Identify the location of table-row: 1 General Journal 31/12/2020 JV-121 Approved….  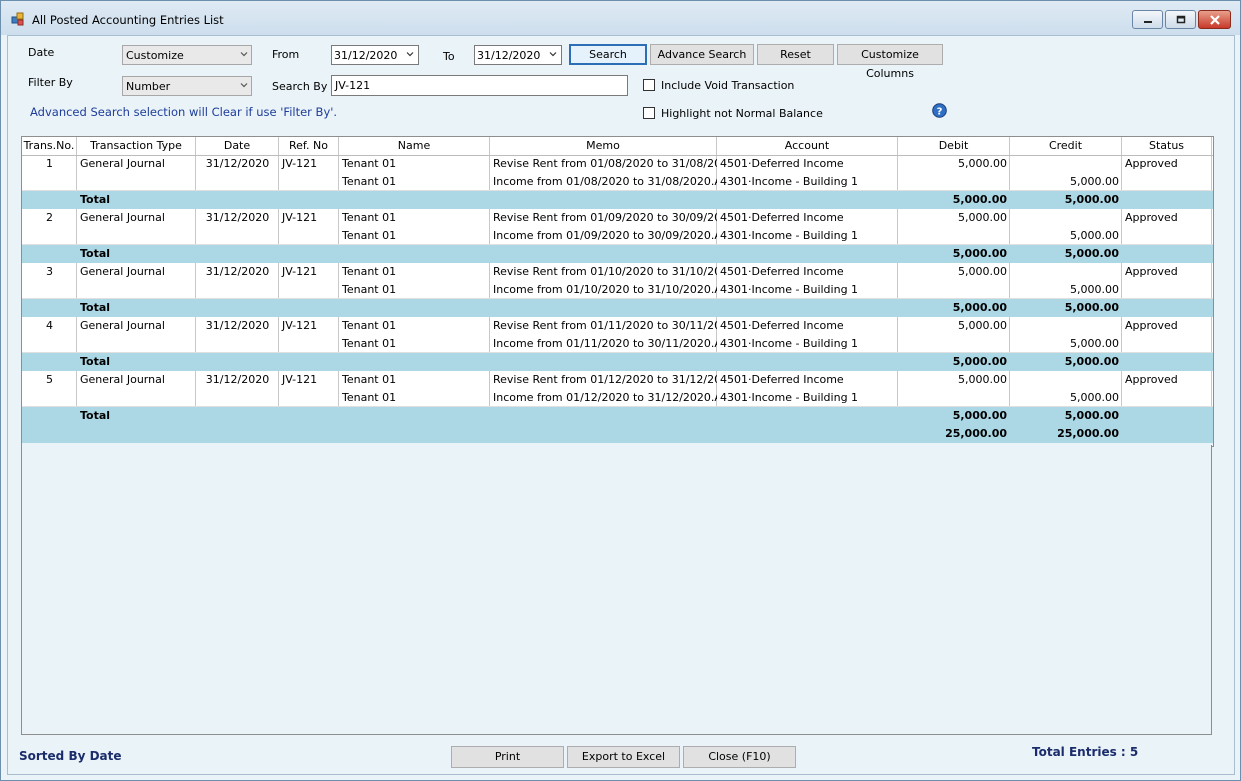
(617, 173).